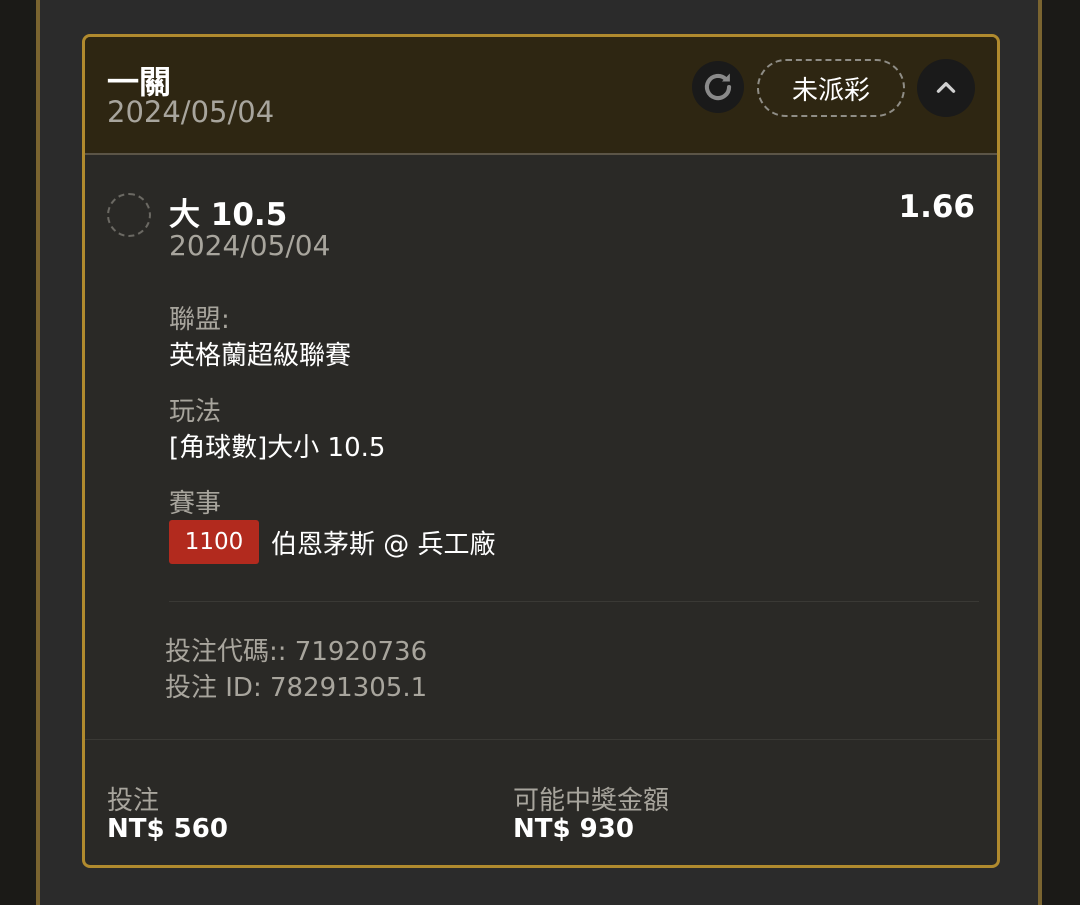  I want to click on event-label: 賽事, so click(195, 504).